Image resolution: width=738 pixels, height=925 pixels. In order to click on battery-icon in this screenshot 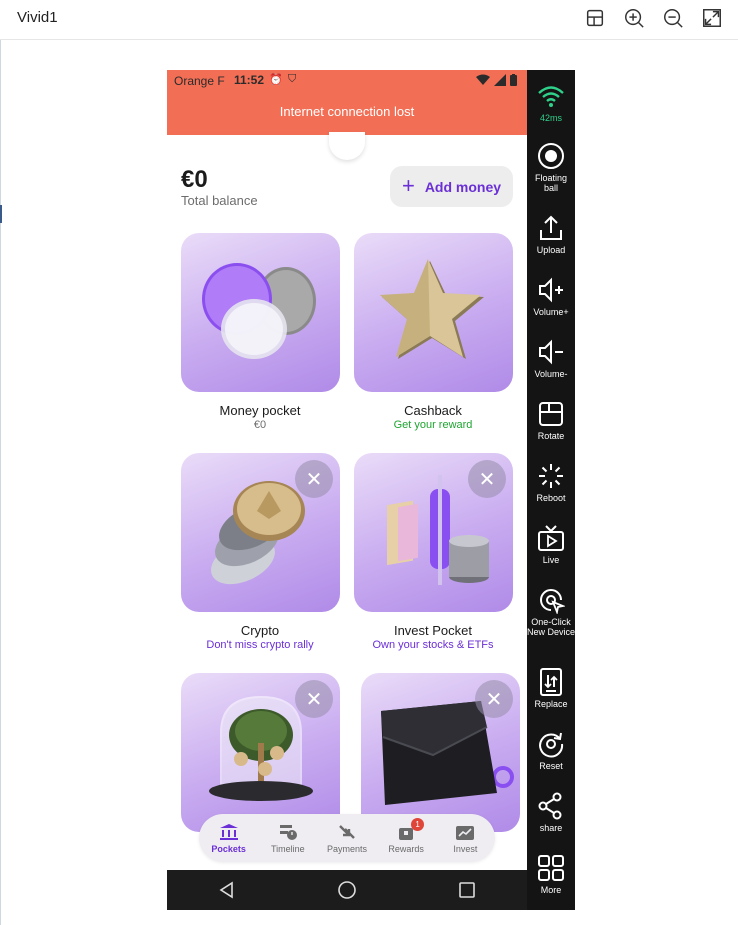, I will do `click(513, 80)`.